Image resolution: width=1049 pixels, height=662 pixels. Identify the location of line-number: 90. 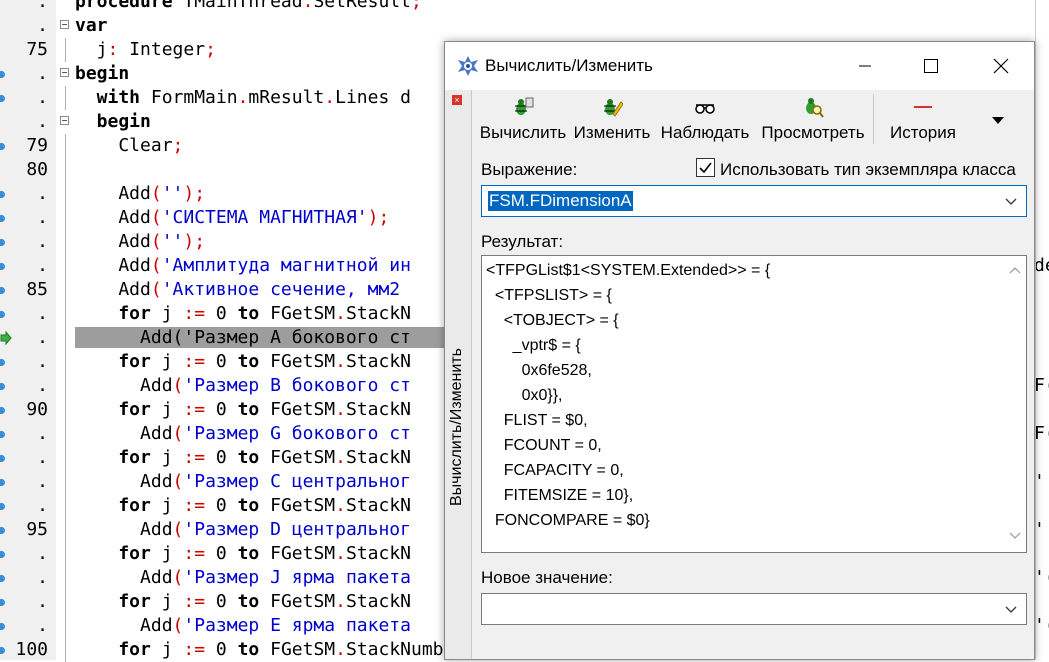
(37, 409).